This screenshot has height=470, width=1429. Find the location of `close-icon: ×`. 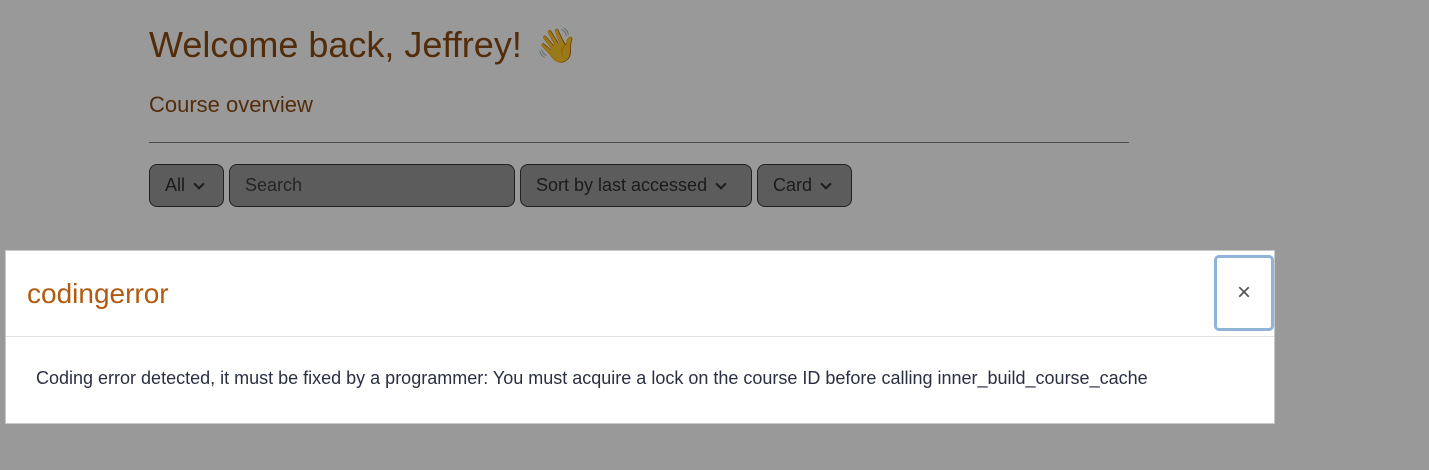

close-icon: × is located at coordinates (1243, 292).